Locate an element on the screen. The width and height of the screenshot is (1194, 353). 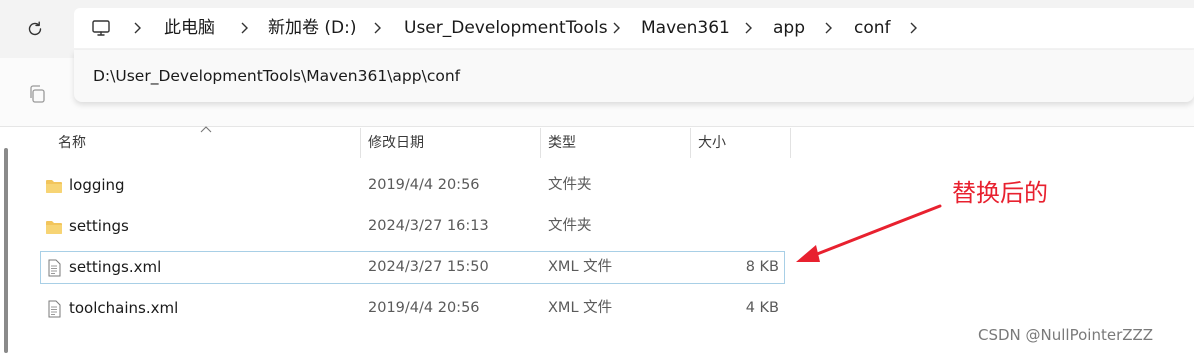
refresh-button is located at coordinates (35, 29).